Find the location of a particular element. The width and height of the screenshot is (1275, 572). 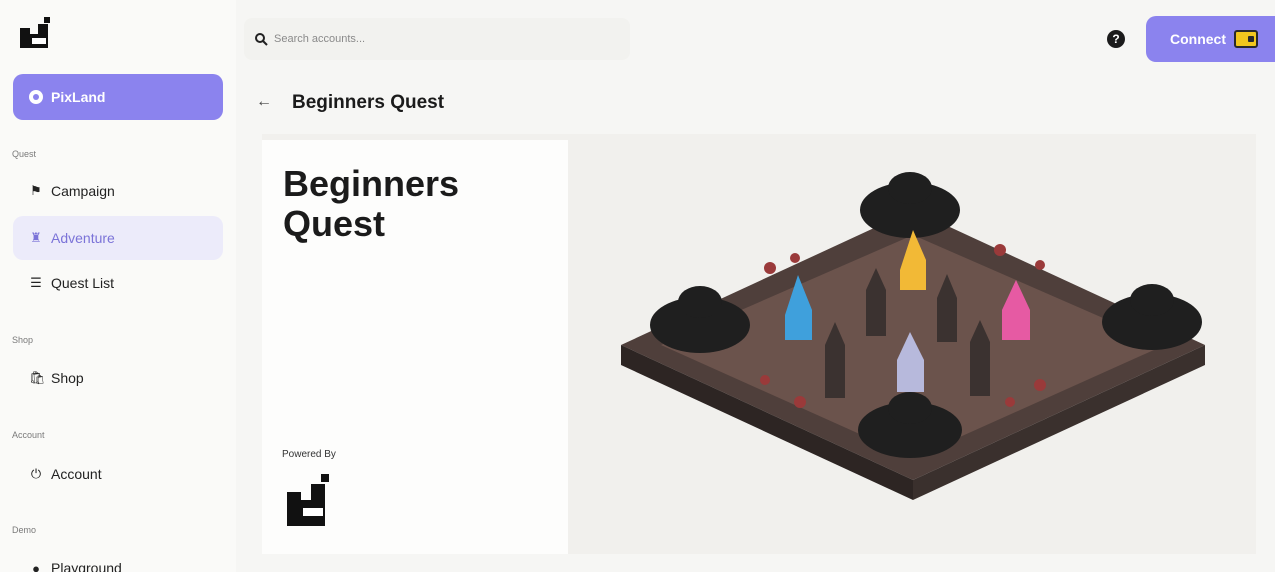

search-input is located at coordinates (444, 39).